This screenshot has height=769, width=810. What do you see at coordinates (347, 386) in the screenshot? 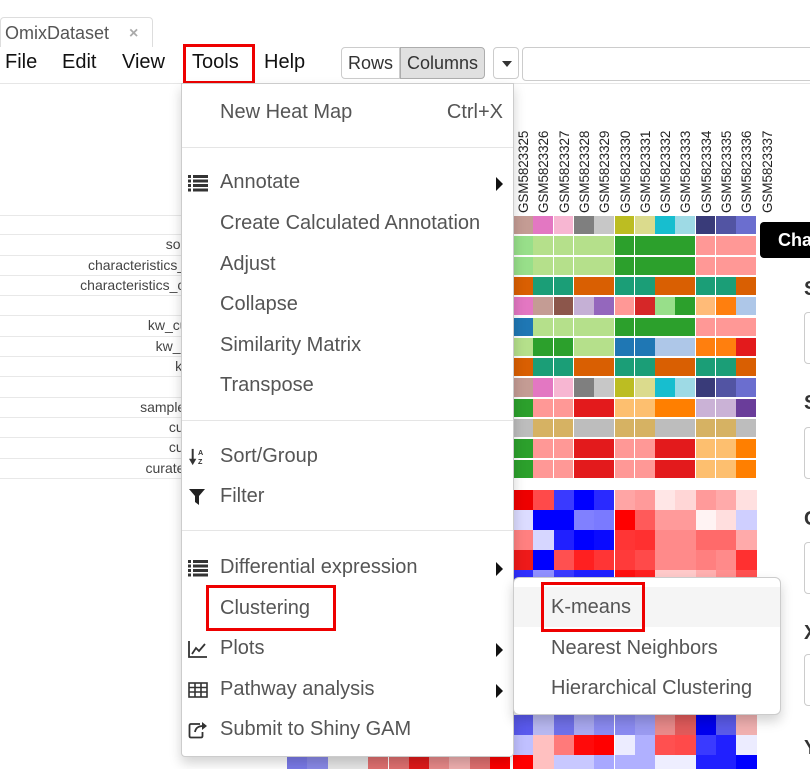
I see `menu-item-transpose: Transpose` at bounding box center [347, 386].